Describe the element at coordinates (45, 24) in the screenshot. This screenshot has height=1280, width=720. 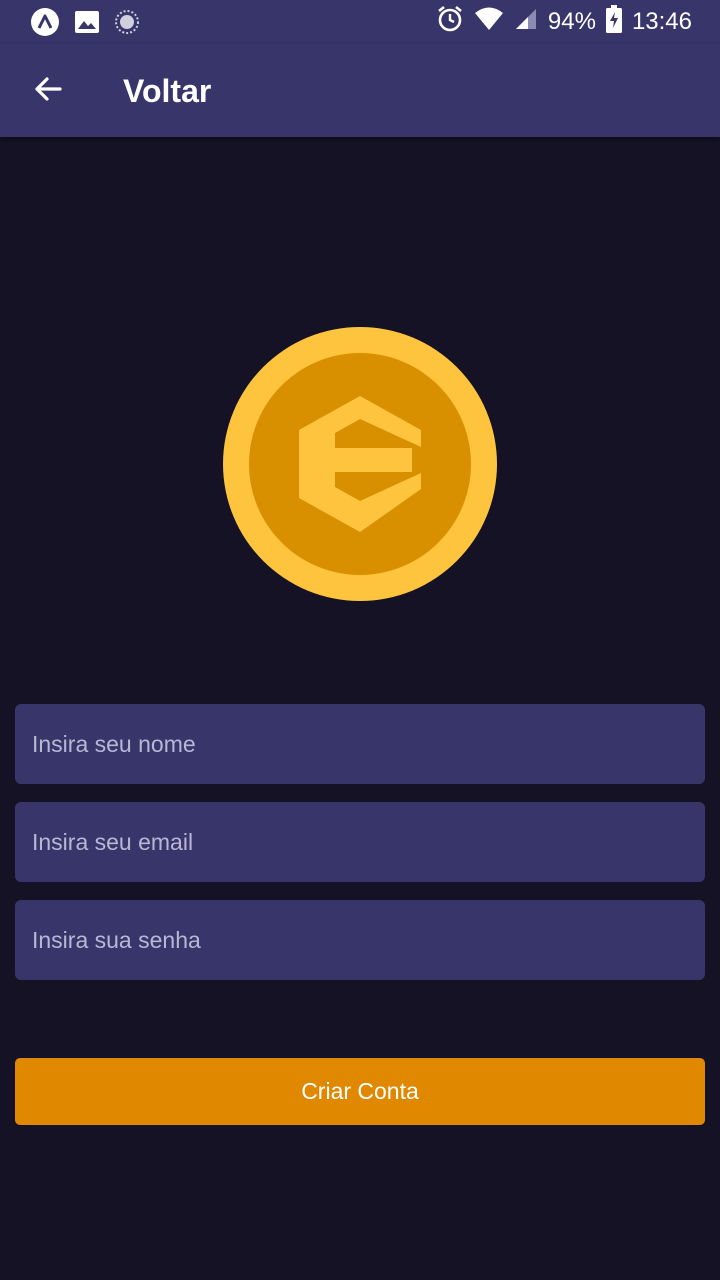
I see `app-a-icon` at that location.